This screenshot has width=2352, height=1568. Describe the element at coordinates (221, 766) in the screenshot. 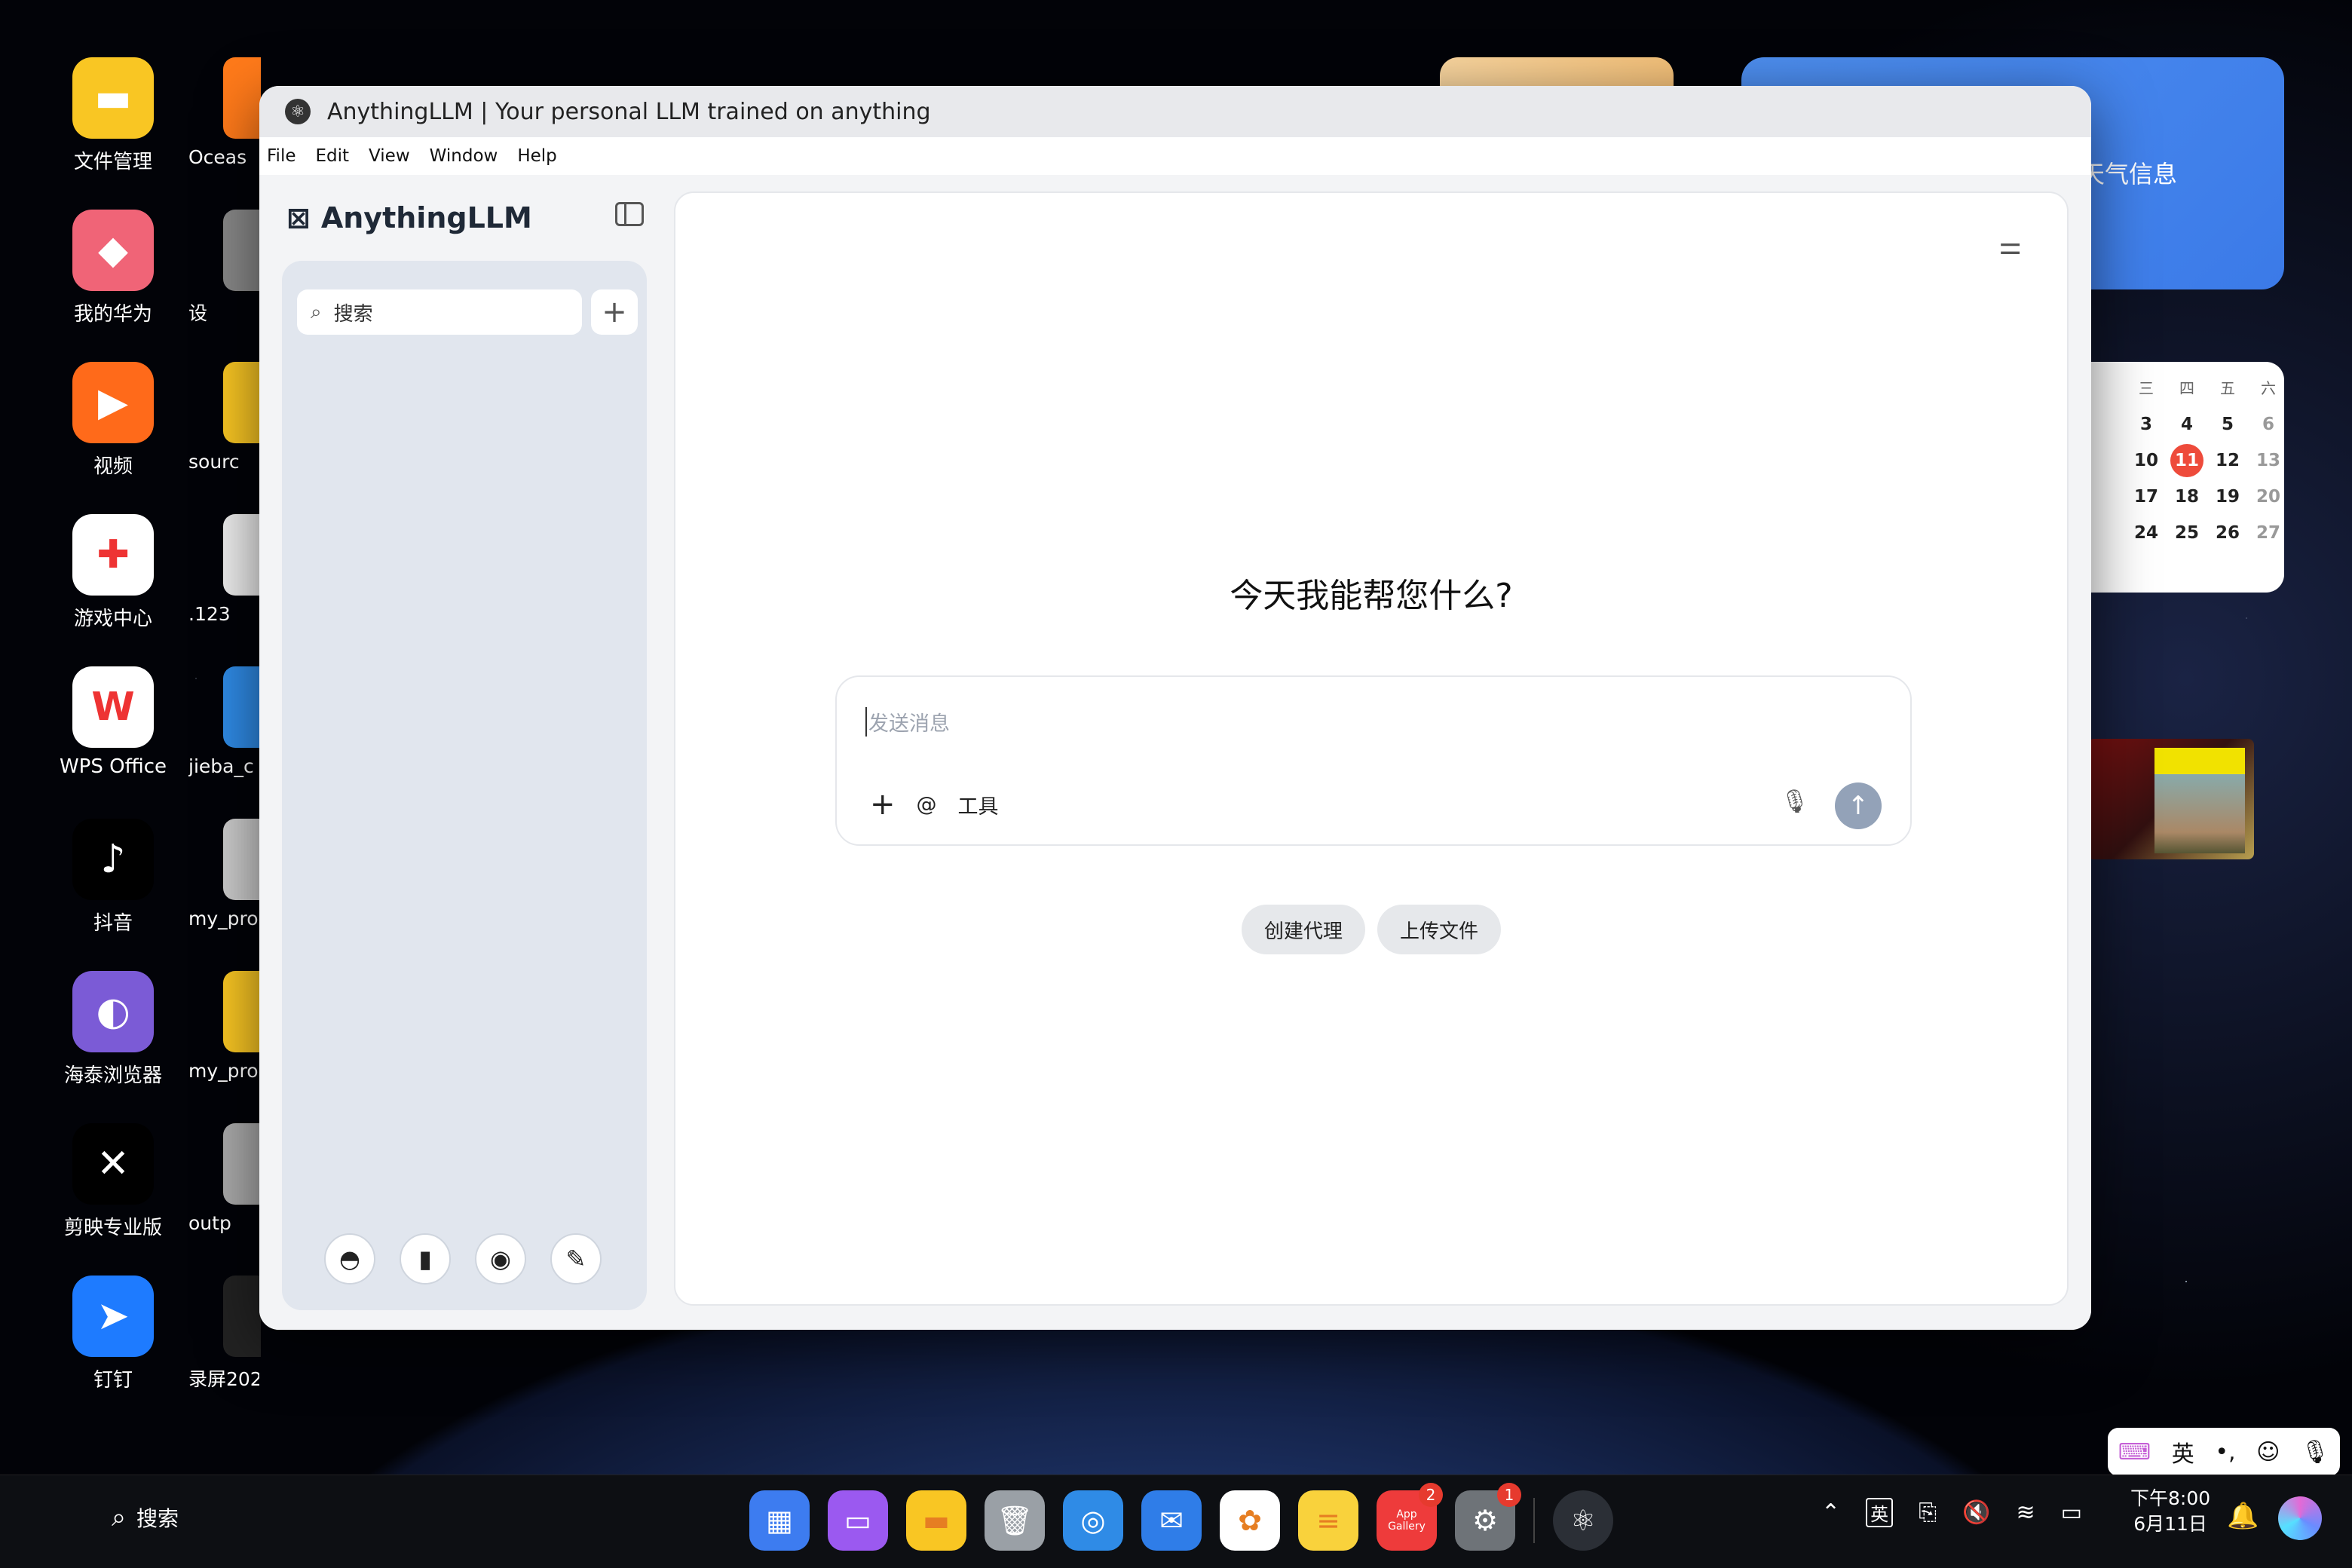

I see `desktop-icon-label: jieba_c` at that location.